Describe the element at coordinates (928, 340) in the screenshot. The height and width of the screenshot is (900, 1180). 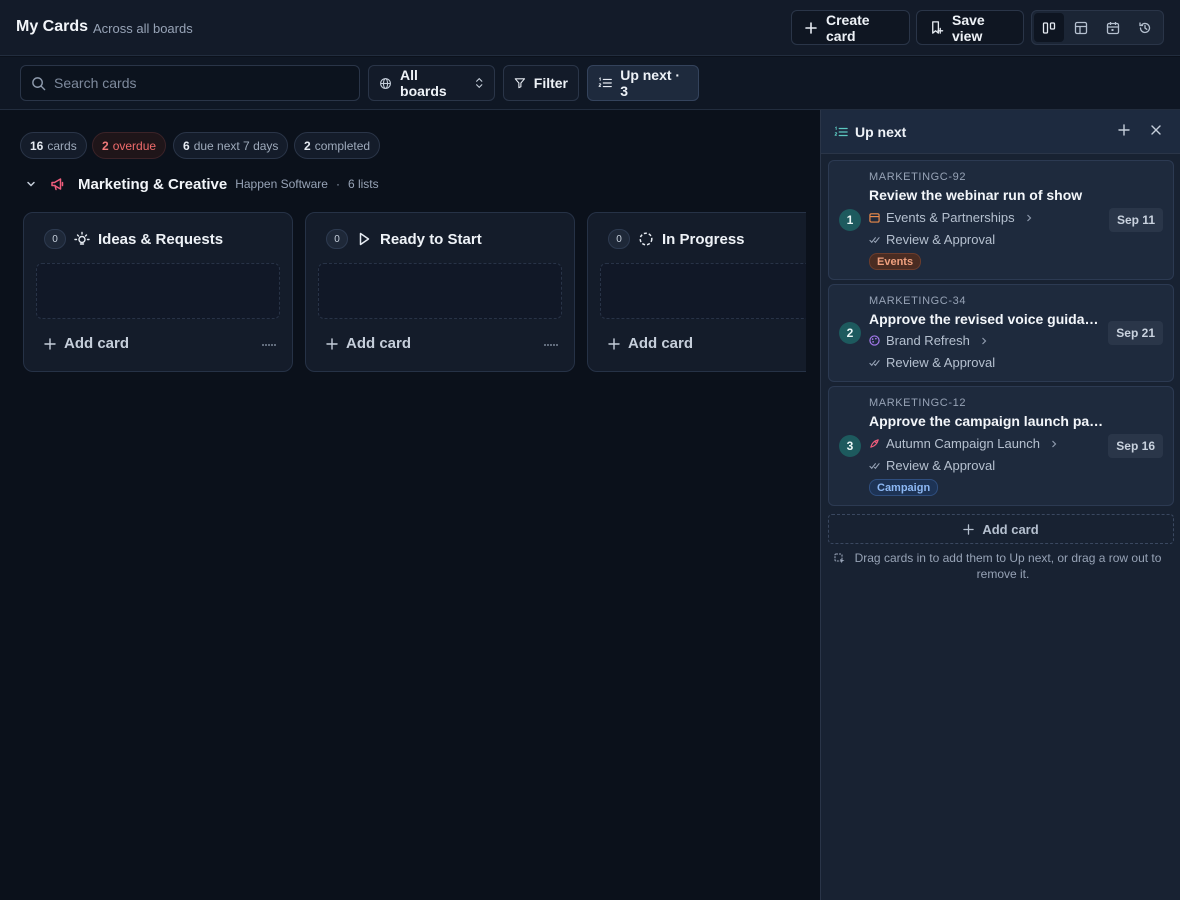
I see `card-board: Brand Refresh` at that location.